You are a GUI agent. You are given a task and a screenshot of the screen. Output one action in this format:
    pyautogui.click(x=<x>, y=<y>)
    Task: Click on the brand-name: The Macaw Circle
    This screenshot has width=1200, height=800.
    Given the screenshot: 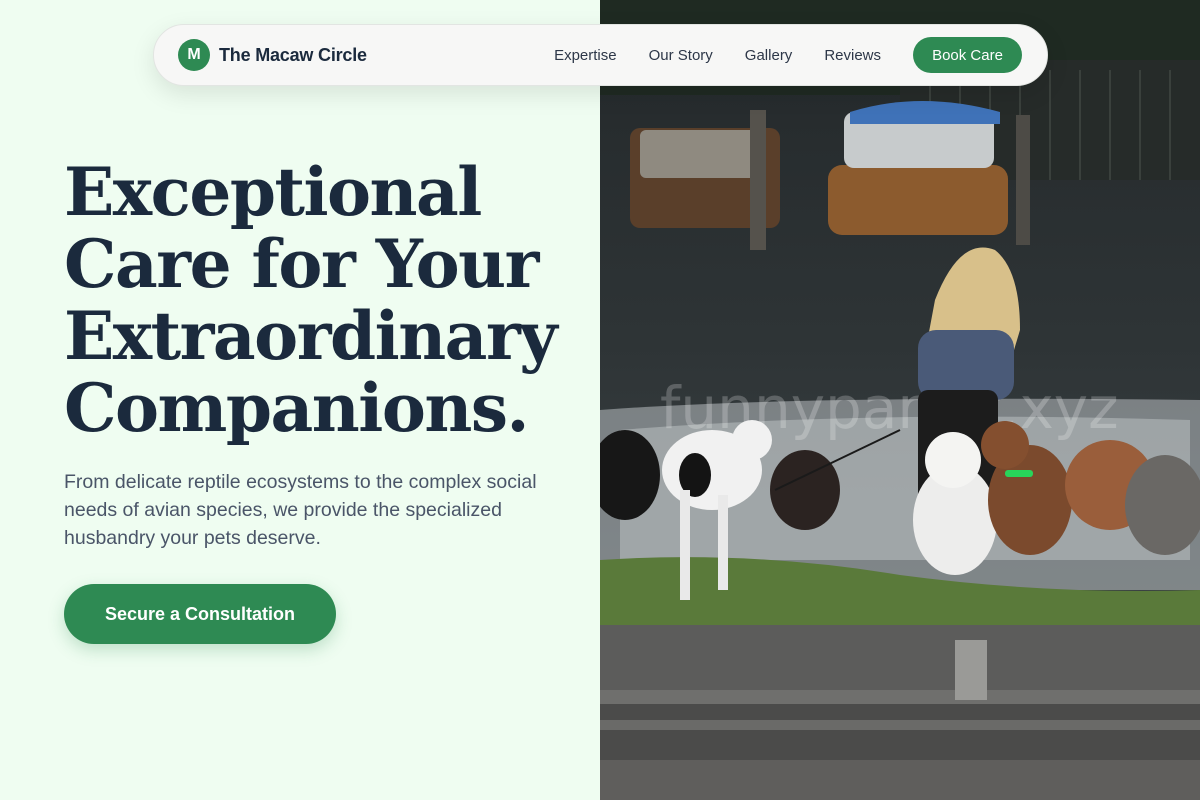 What is the action you would take?
    pyautogui.click(x=293, y=54)
    